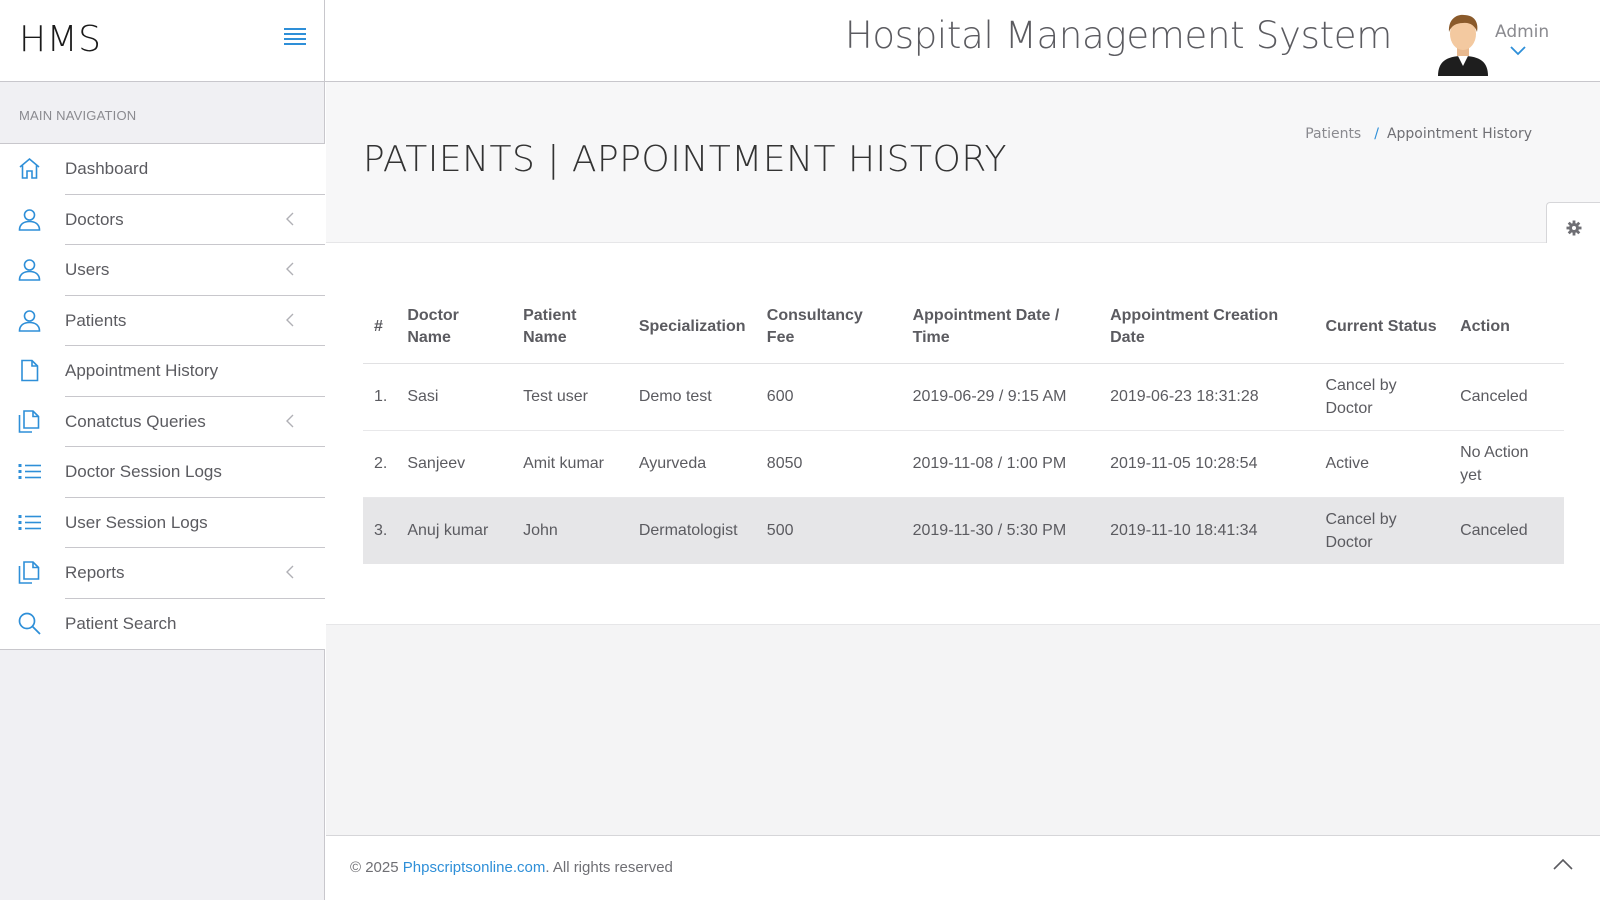 Image resolution: width=1600 pixels, height=900 pixels. What do you see at coordinates (87, 269) in the screenshot?
I see `sidebar-item-label: Users` at bounding box center [87, 269].